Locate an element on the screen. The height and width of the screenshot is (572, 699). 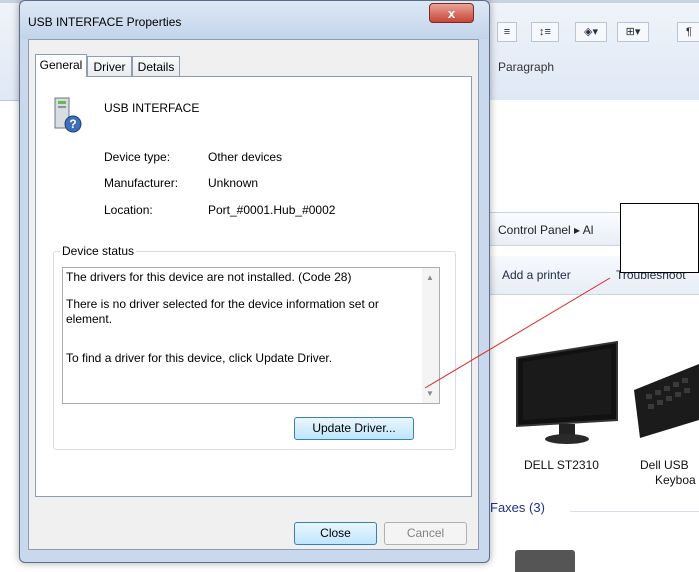
annotation-line is located at coordinates (517, 333).